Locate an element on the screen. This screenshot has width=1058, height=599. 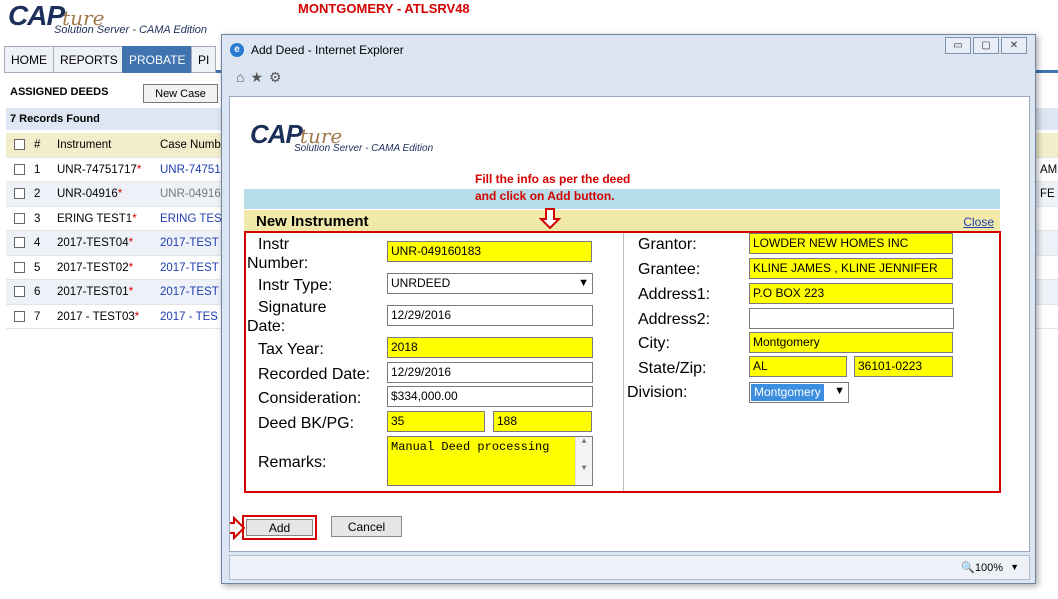
division-select: Montgomery ▼ is located at coordinates (799, 392).